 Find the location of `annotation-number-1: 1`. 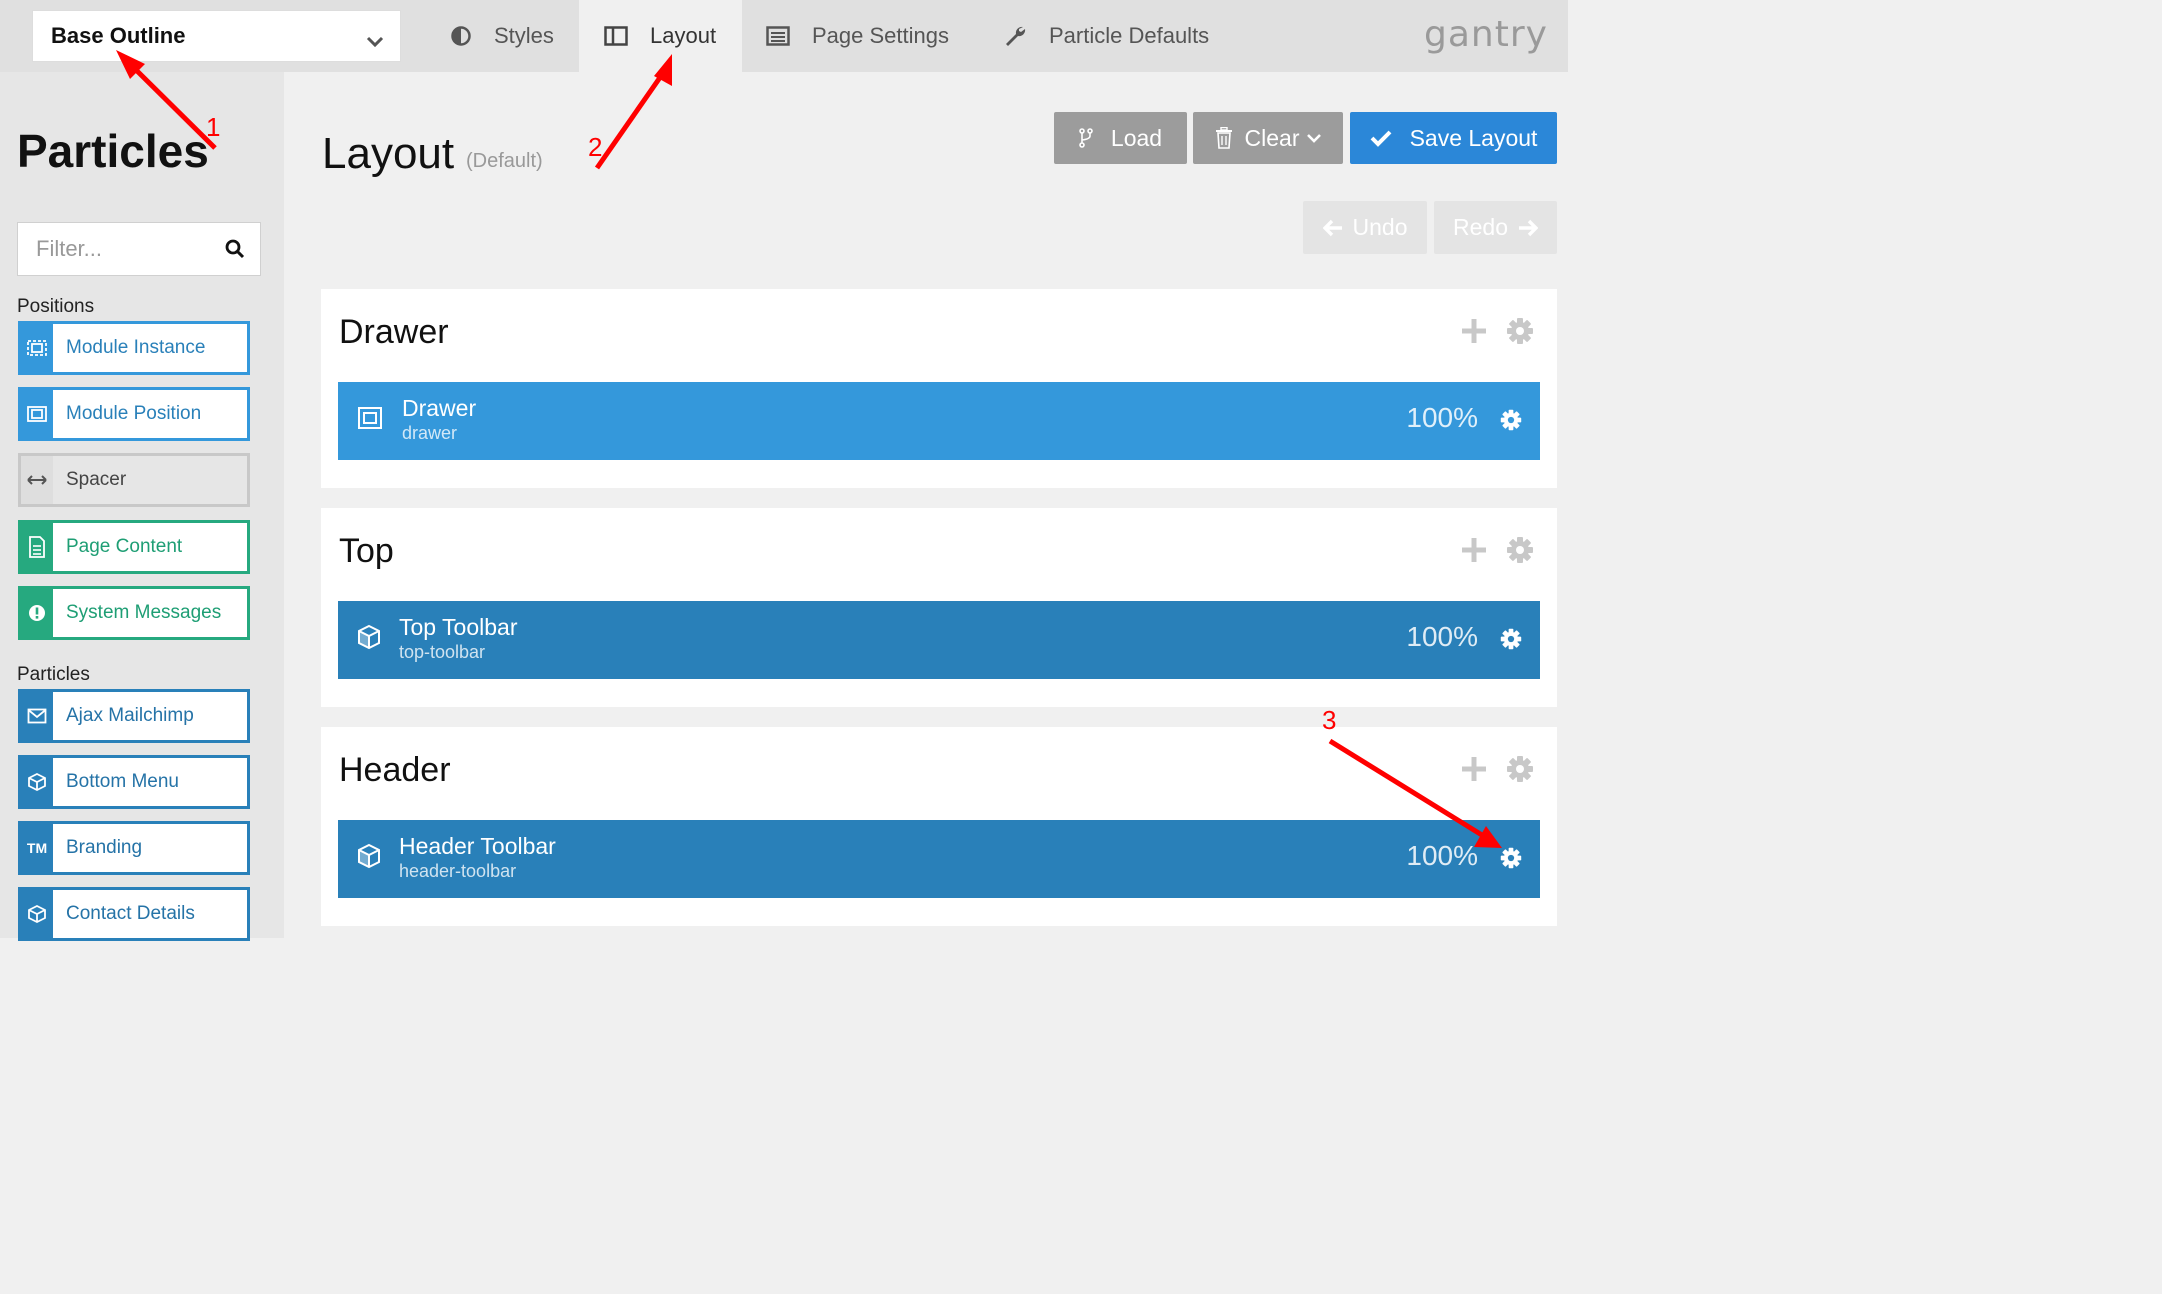

annotation-number-1: 1 is located at coordinates (213, 127).